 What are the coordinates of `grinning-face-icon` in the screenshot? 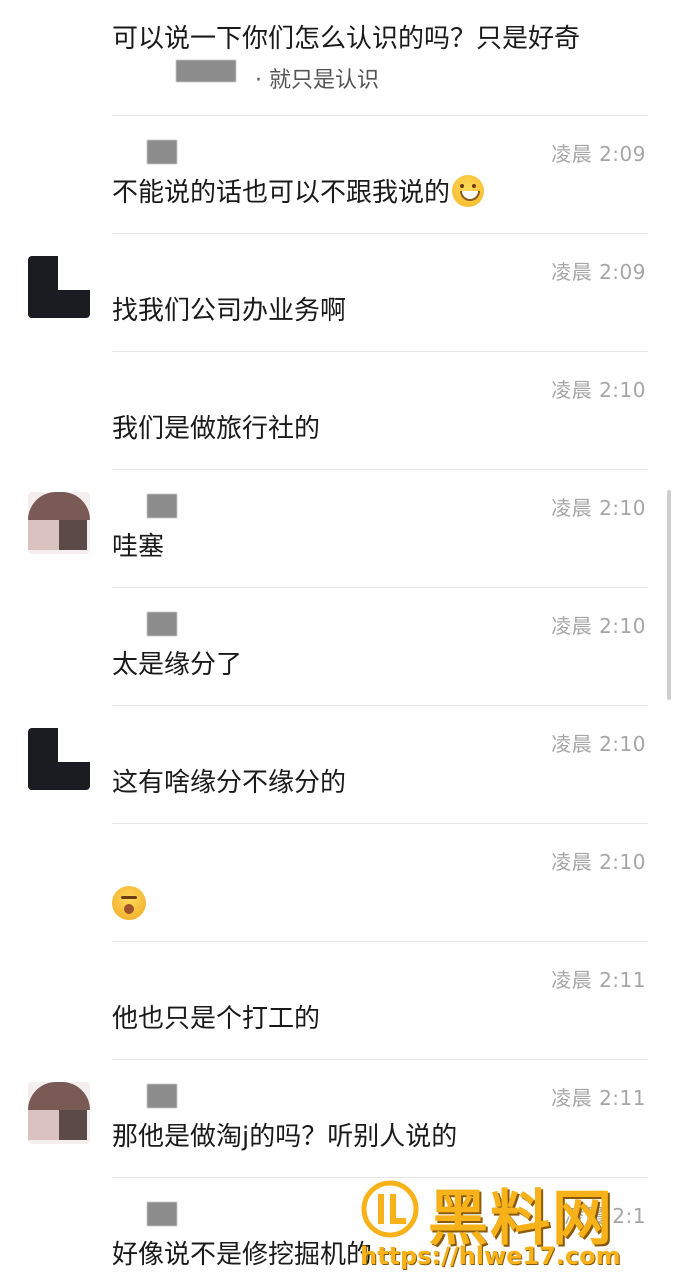 It's located at (468, 191).